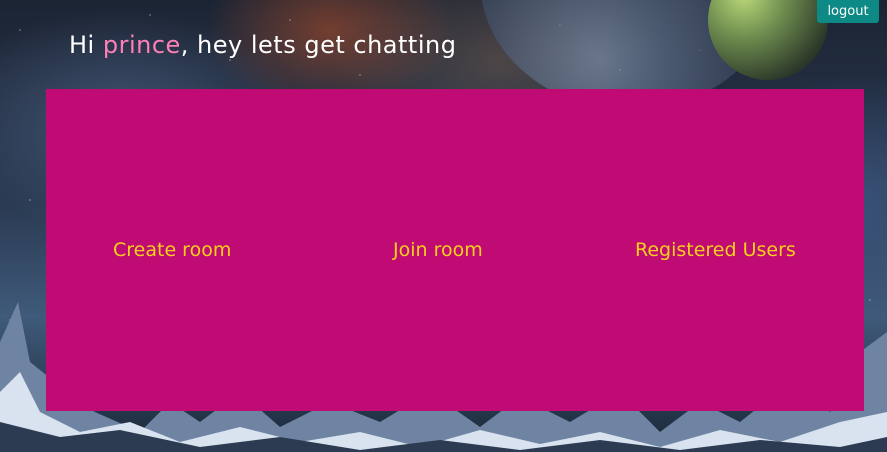  Describe the element at coordinates (141, 45) in the screenshot. I see `username: prince` at that location.